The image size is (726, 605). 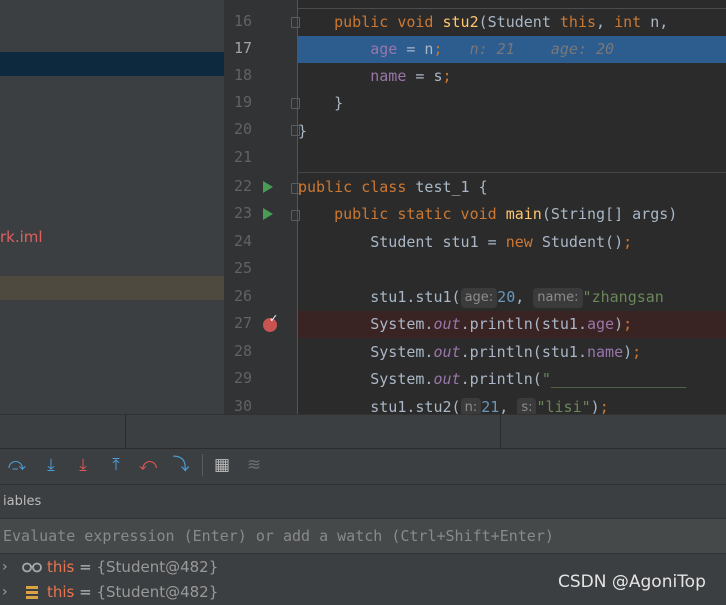 What do you see at coordinates (578, 242) in the screenshot?
I see `code-token: Student()` at bounding box center [578, 242].